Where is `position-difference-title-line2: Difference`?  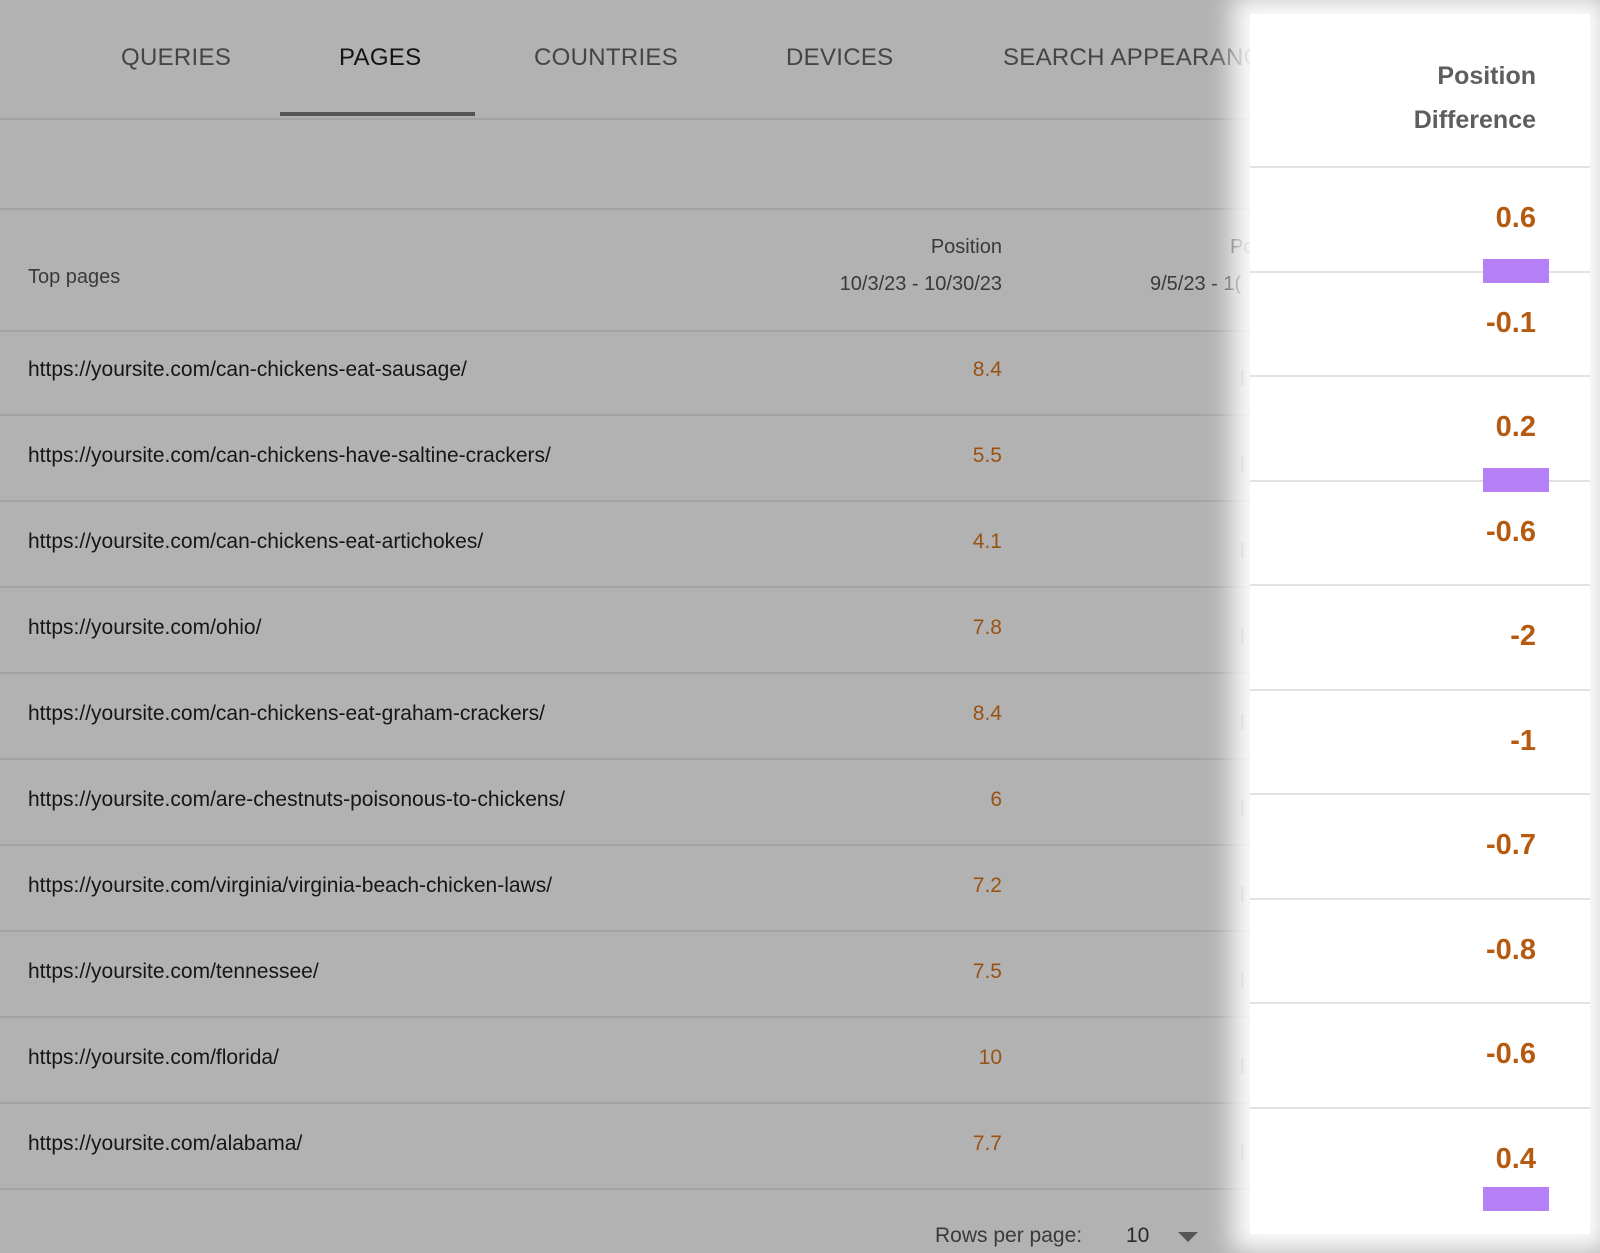 position-difference-title-line2: Difference is located at coordinates (1474, 120).